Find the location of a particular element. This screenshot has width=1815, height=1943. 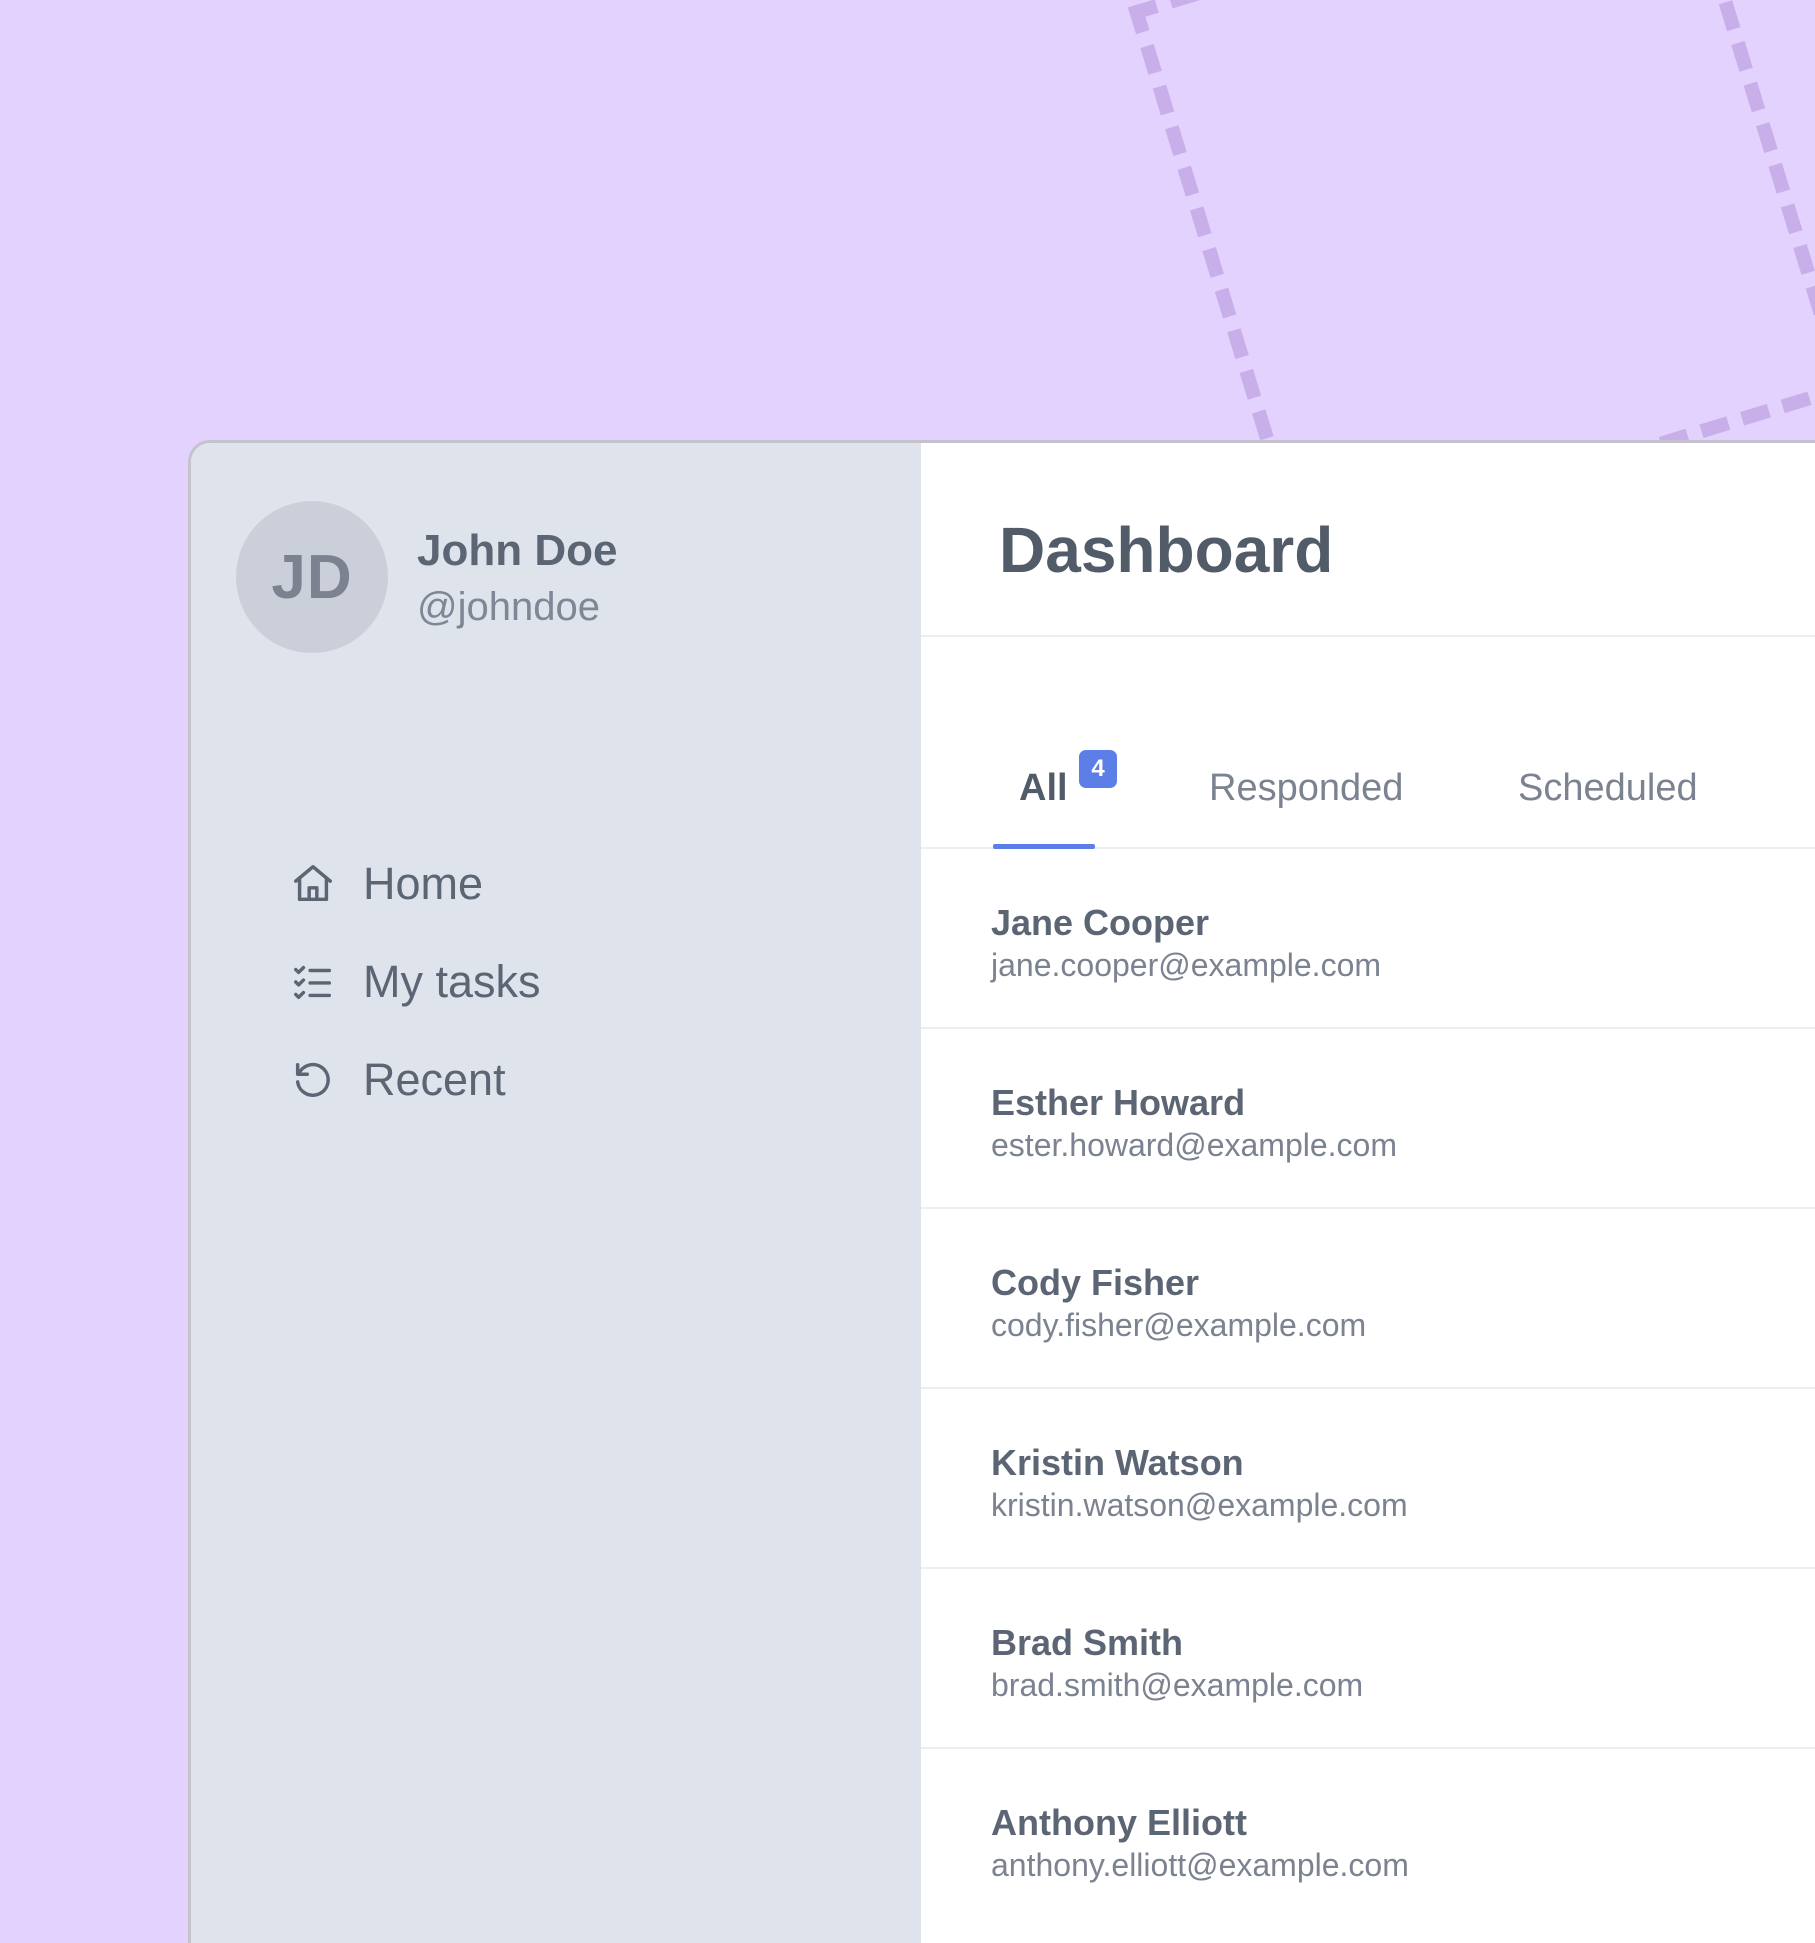

tab-bar: All 4 Responded Scheduled is located at coordinates (1368, 786).